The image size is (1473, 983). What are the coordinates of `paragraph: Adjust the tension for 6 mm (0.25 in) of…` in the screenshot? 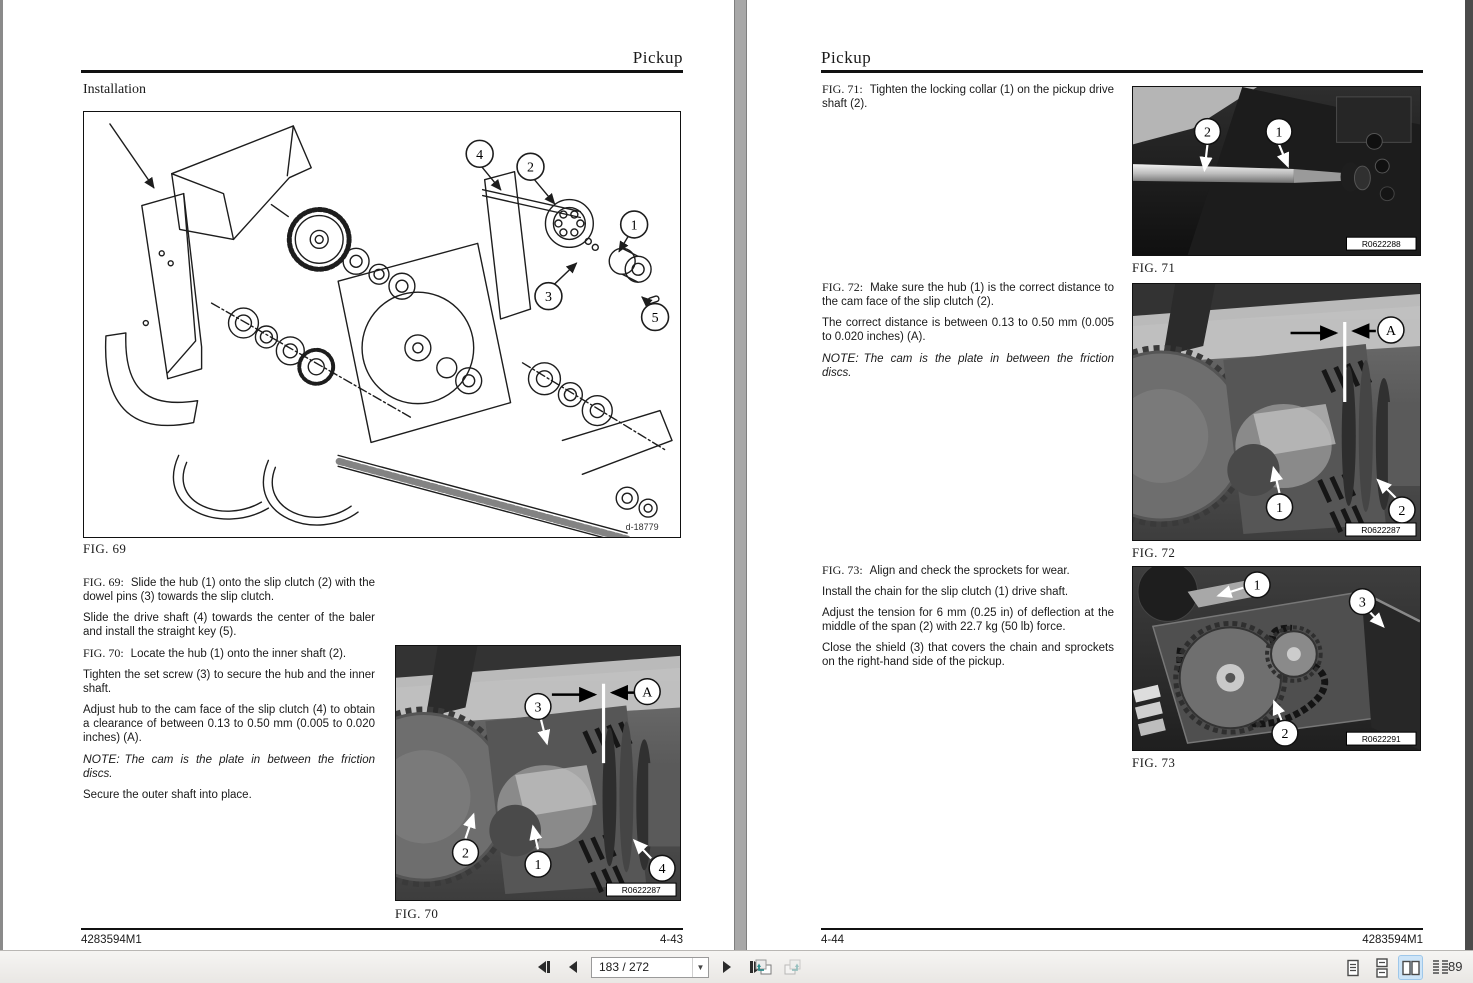 It's located at (968, 620).